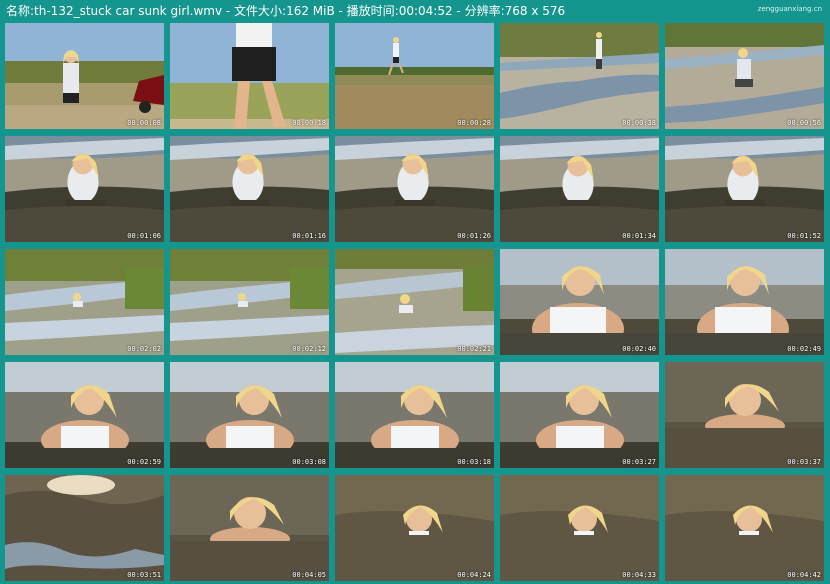  Describe the element at coordinates (639, 575) in the screenshot. I see `frame-timestamp: 00:04:33` at that location.